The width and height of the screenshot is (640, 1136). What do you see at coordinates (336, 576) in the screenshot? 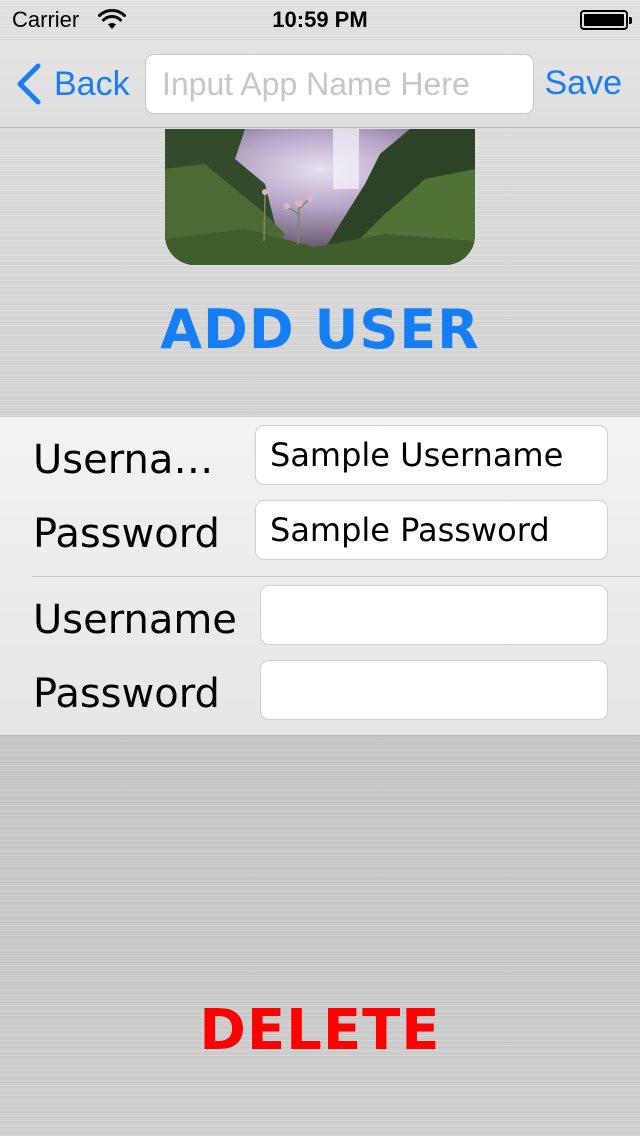
I see `row-divider` at bounding box center [336, 576].